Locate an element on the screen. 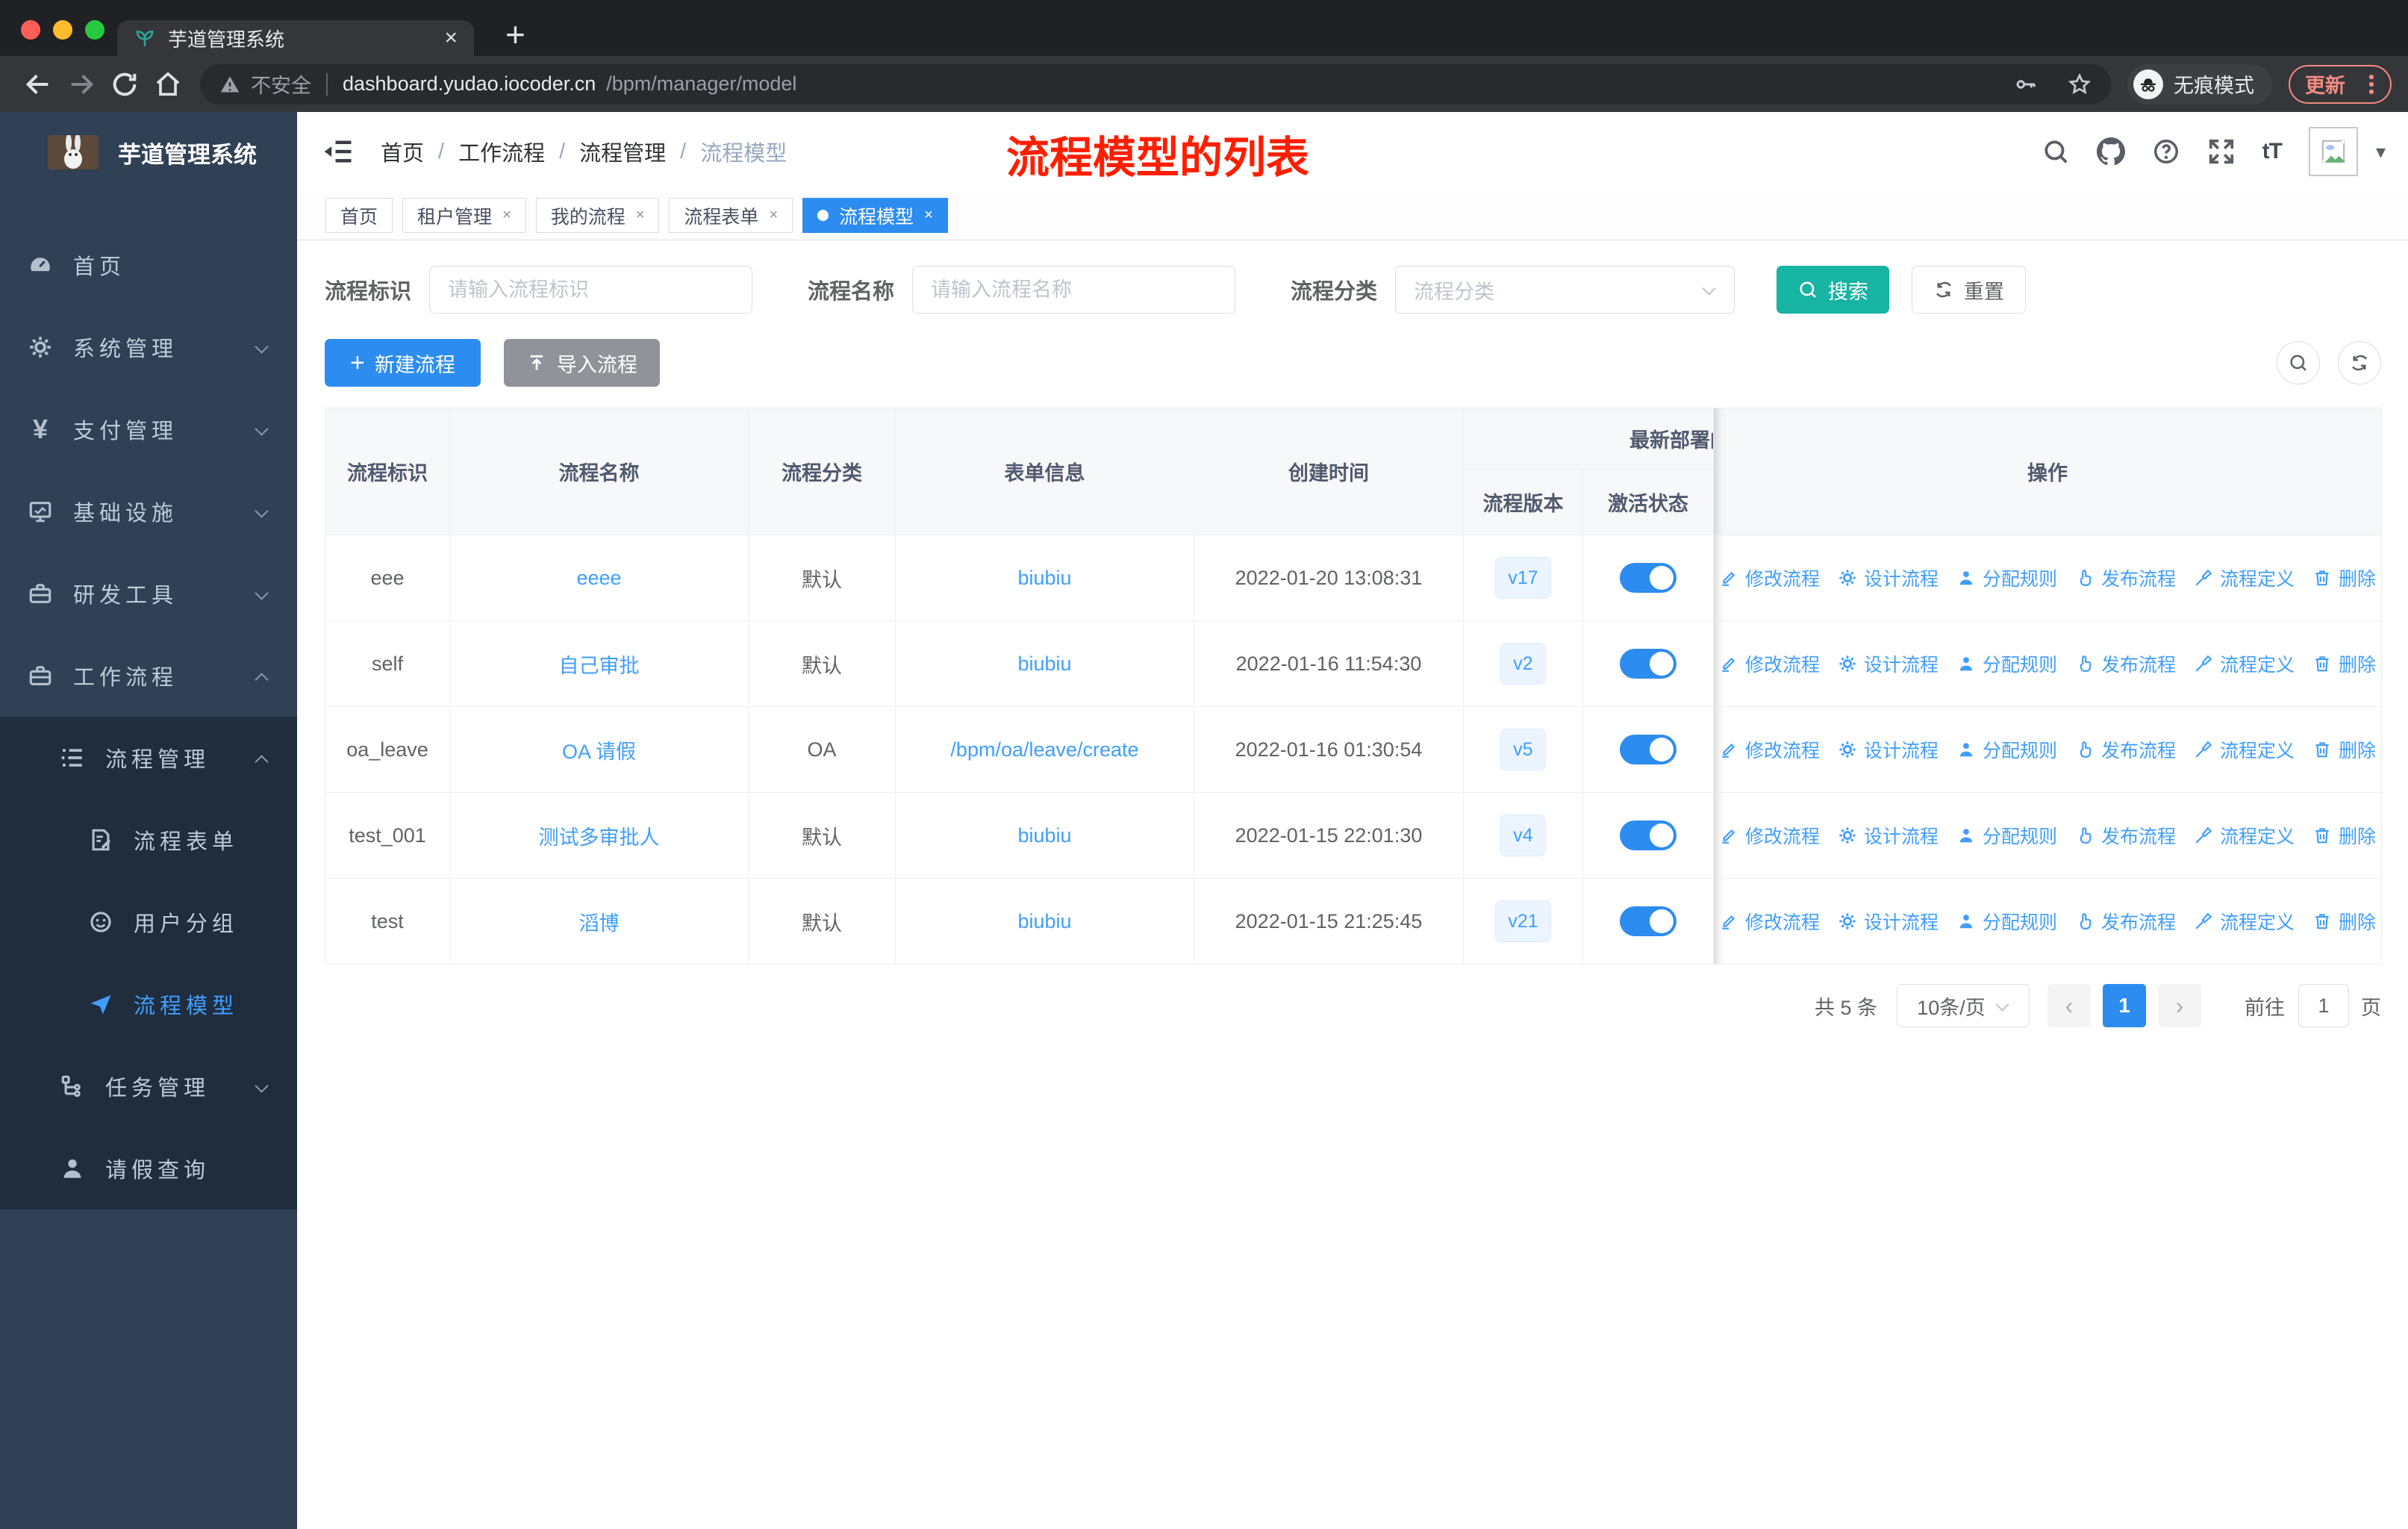 This screenshot has width=2408, height=1529. search-icon is located at coordinates (2056, 151).